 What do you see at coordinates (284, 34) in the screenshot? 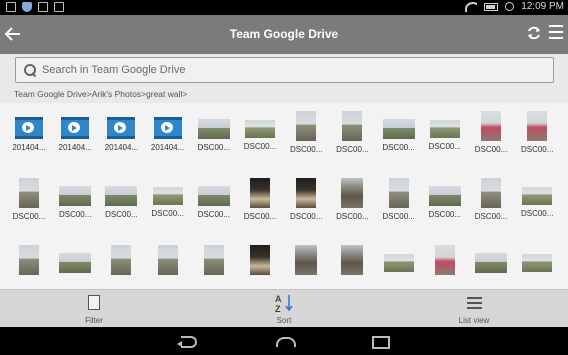
I see `page-title: Team Google Drive` at bounding box center [284, 34].